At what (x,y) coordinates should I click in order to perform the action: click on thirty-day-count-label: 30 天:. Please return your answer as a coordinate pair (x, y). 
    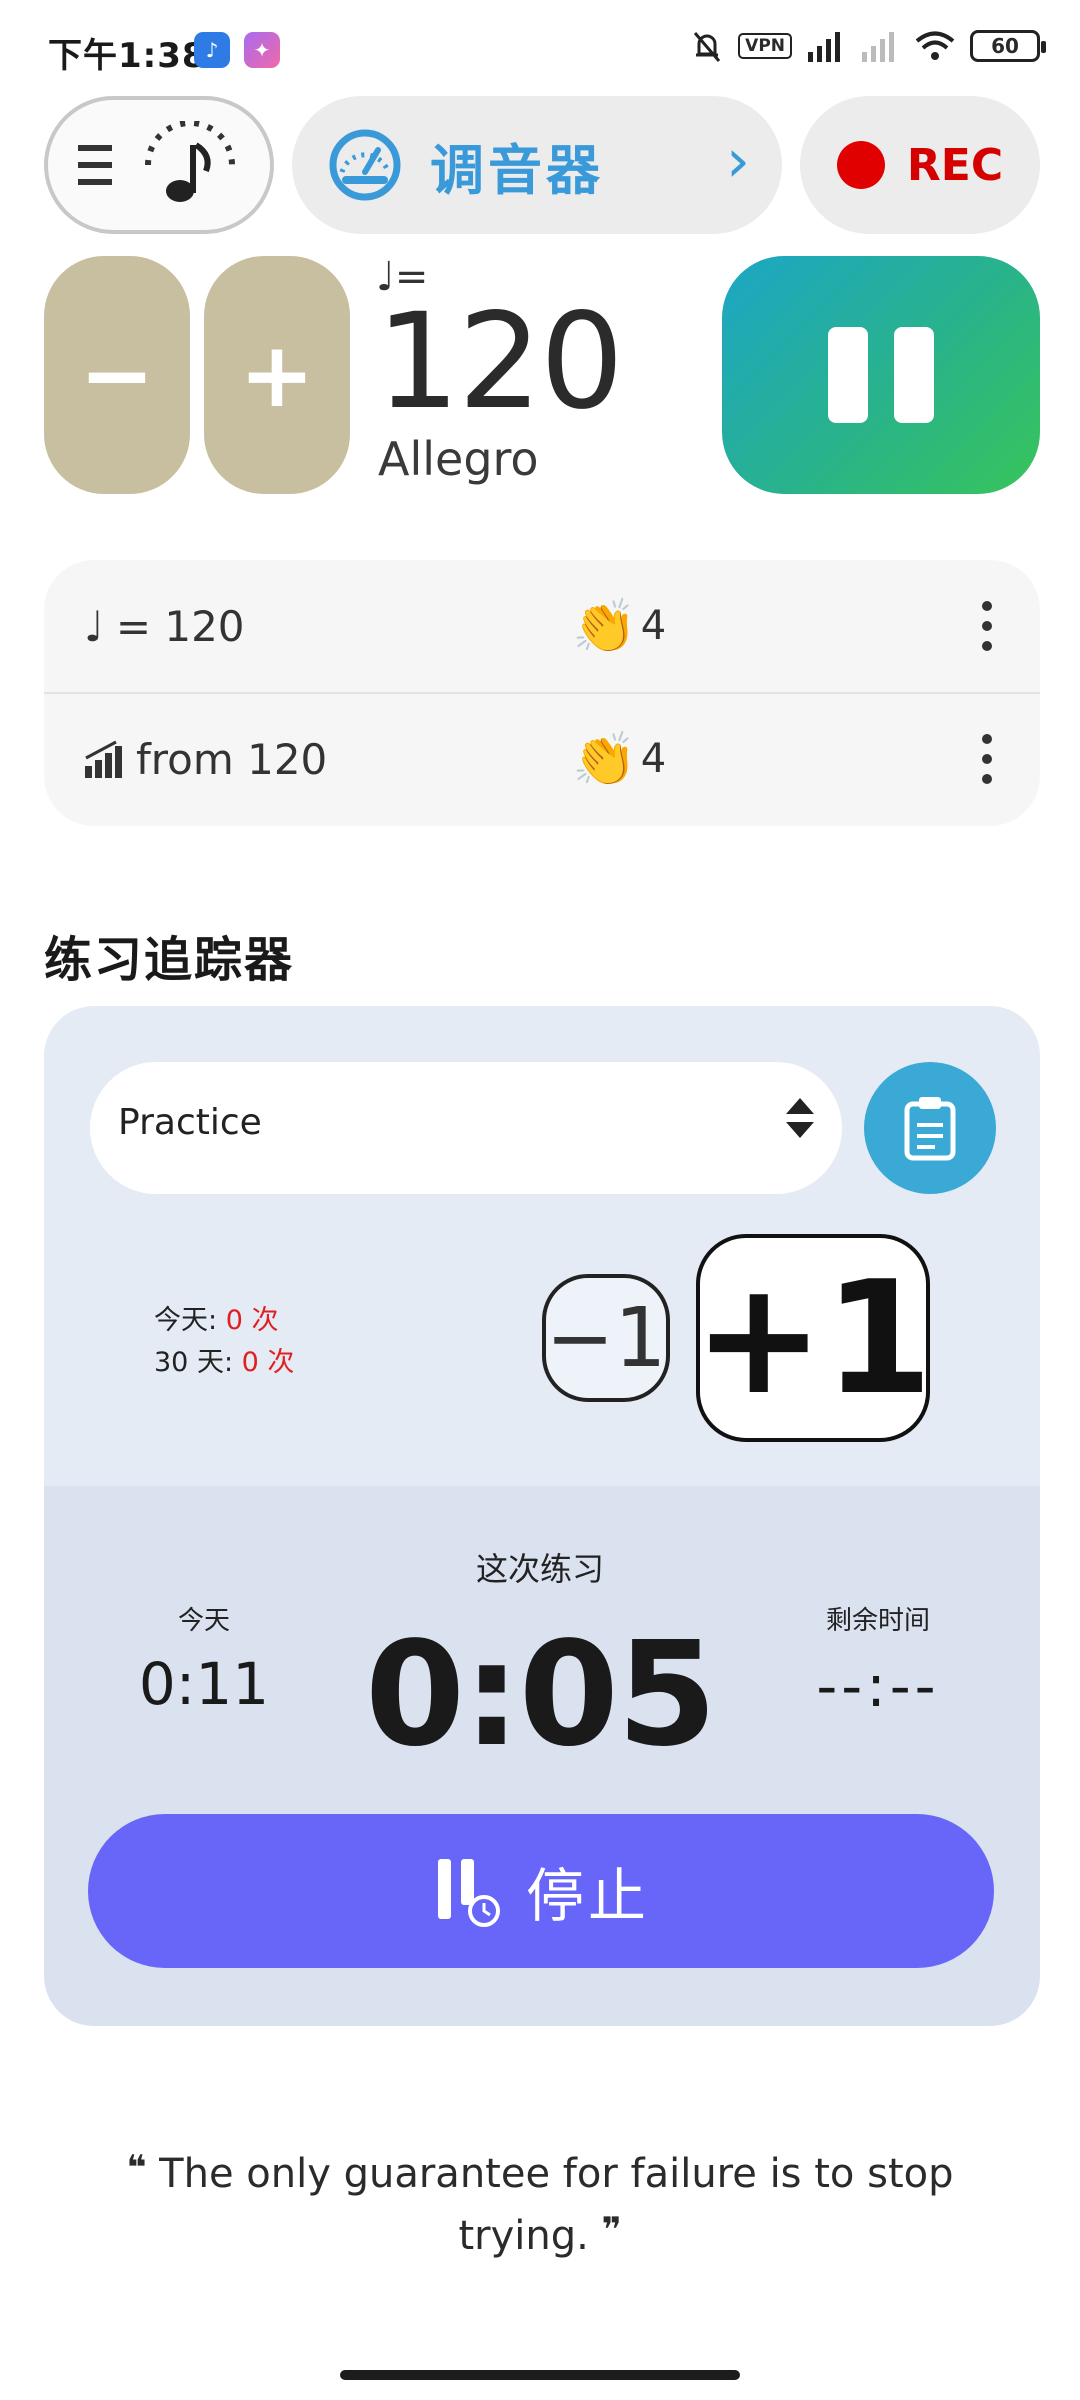
    Looking at the image, I should click on (198, 1362).